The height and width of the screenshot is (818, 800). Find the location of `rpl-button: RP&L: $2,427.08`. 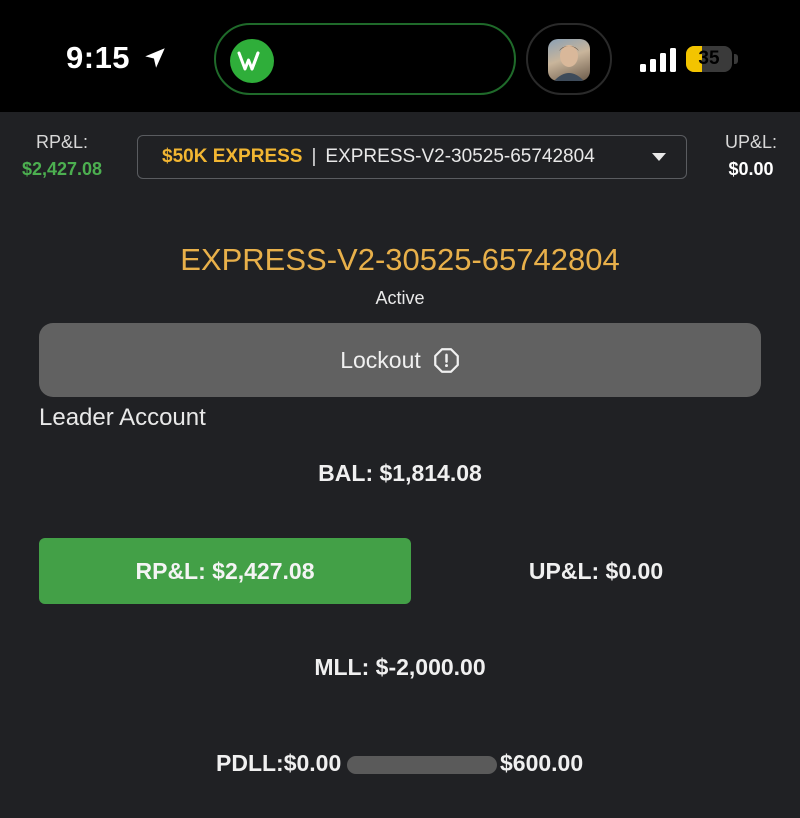

rpl-button: RP&L: $2,427.08 is located at coordinates (225, 571).